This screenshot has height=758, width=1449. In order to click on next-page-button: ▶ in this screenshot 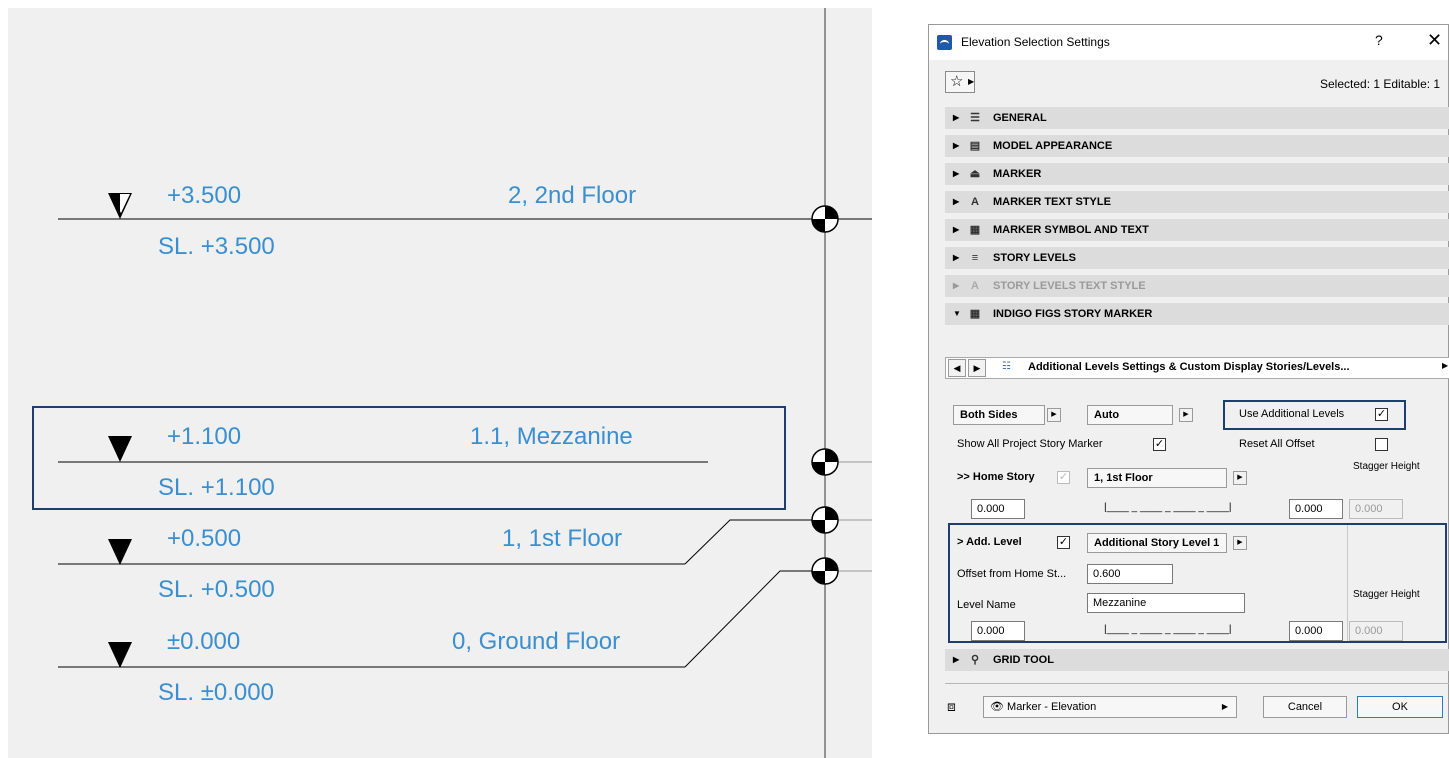, I will do `click(977, 368)`.